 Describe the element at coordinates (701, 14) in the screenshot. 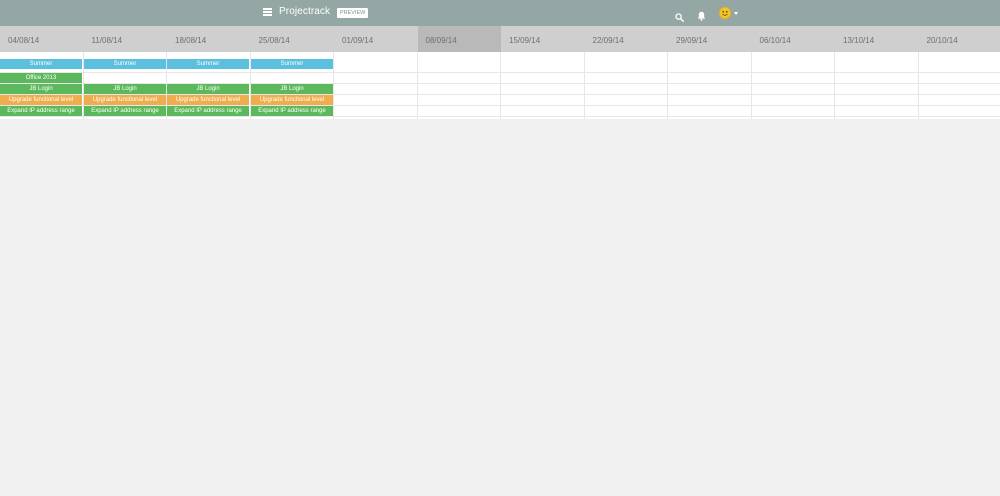

I see `bell-icon` at that location.